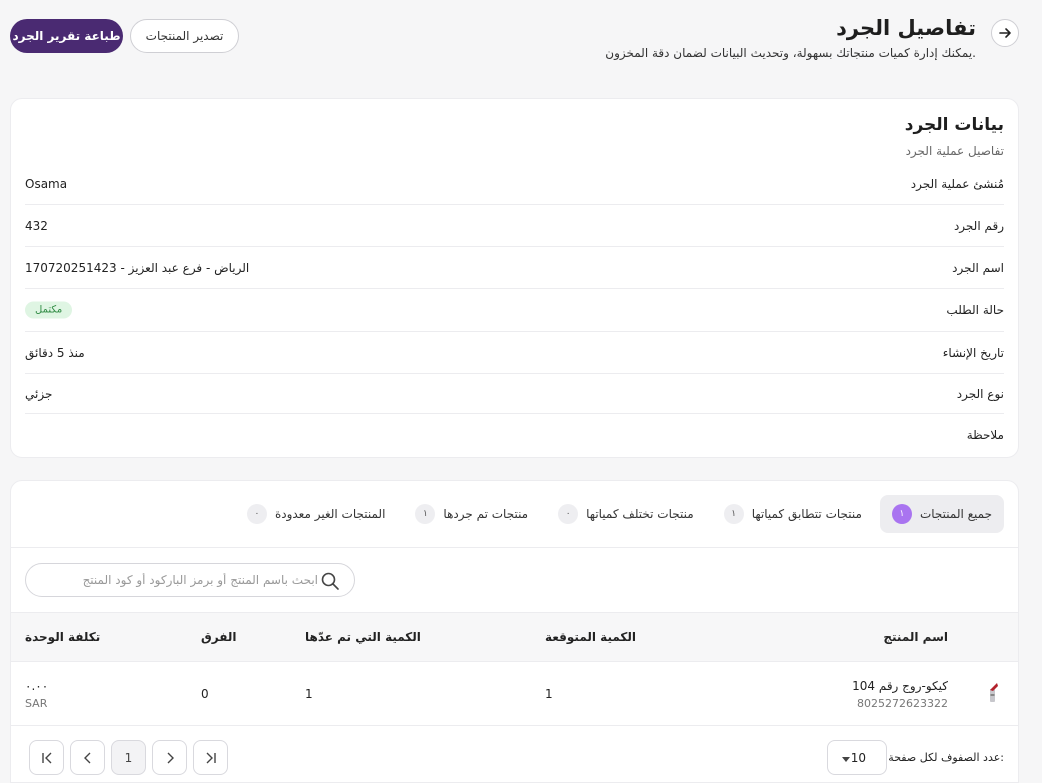  Describe the element at coordinates (514, 184) in the screenshot. I see `info-row-creator: مُنشئ عملية الجرد Osama` at that location.